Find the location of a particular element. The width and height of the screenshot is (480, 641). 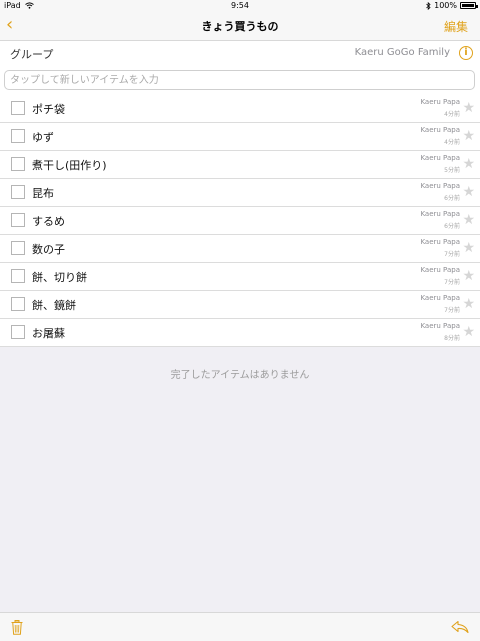

bottom-toolbar is located at coordinates (240, 626).